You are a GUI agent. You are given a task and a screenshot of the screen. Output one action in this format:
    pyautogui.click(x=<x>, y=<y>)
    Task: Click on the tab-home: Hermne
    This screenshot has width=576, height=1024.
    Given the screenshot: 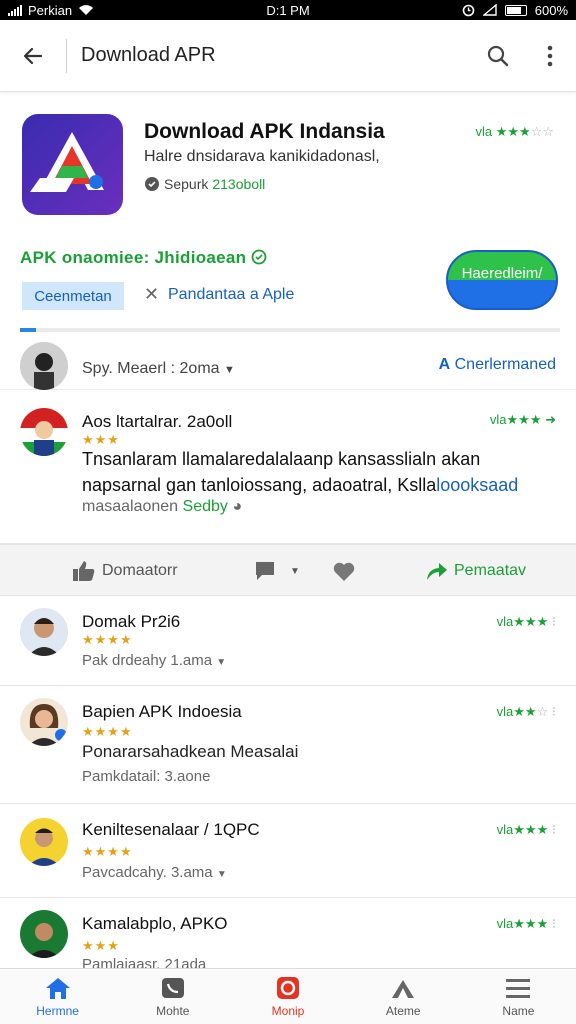 What is the action you would take?
    pyautogui.click(x=57, y=996)
    